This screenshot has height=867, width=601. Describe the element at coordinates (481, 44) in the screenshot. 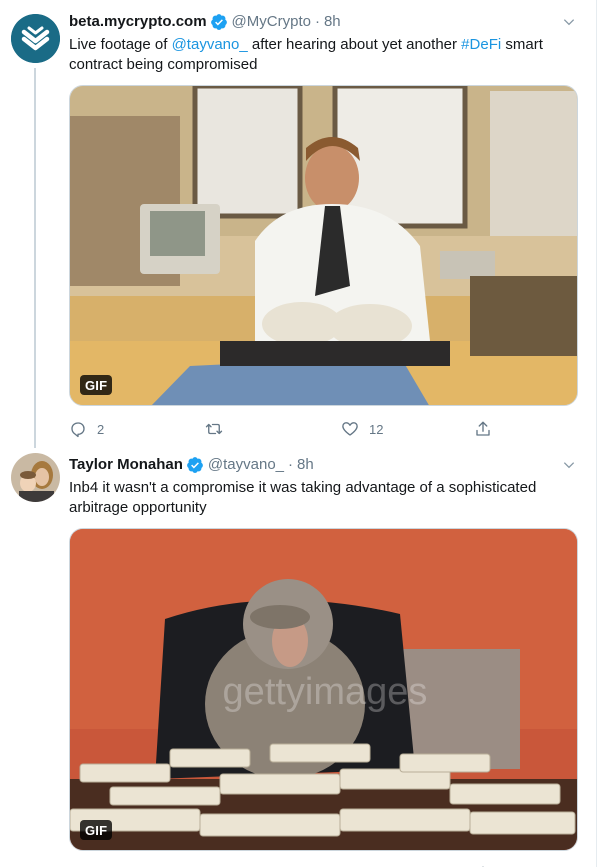

I see `hashtag-link: #DeFi` at that location.